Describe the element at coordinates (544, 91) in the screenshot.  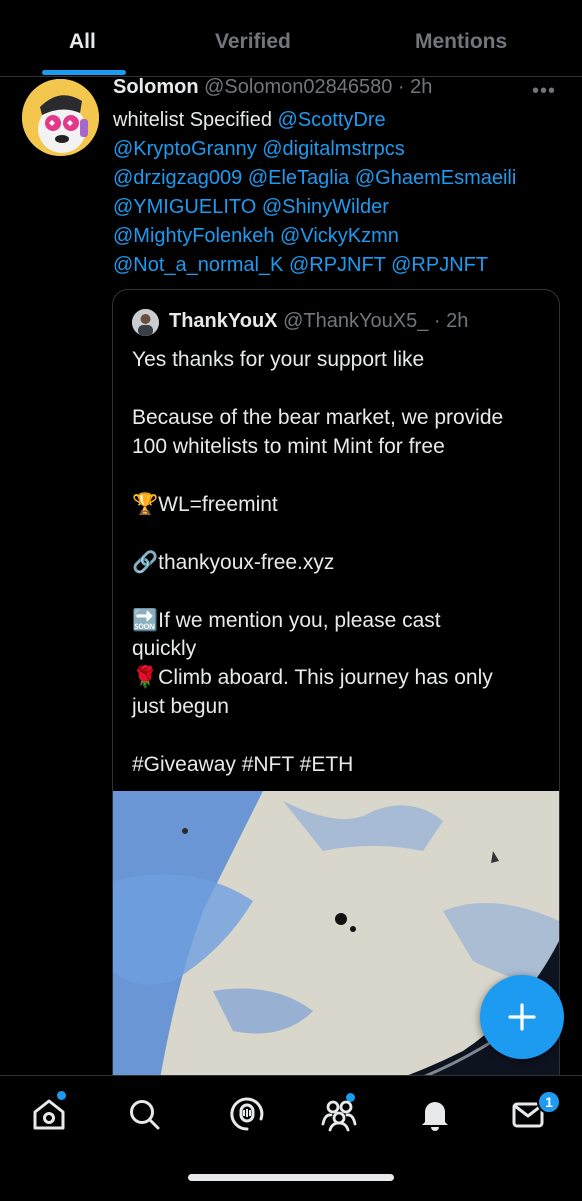
I see `more-options-icon: •••` at that location.